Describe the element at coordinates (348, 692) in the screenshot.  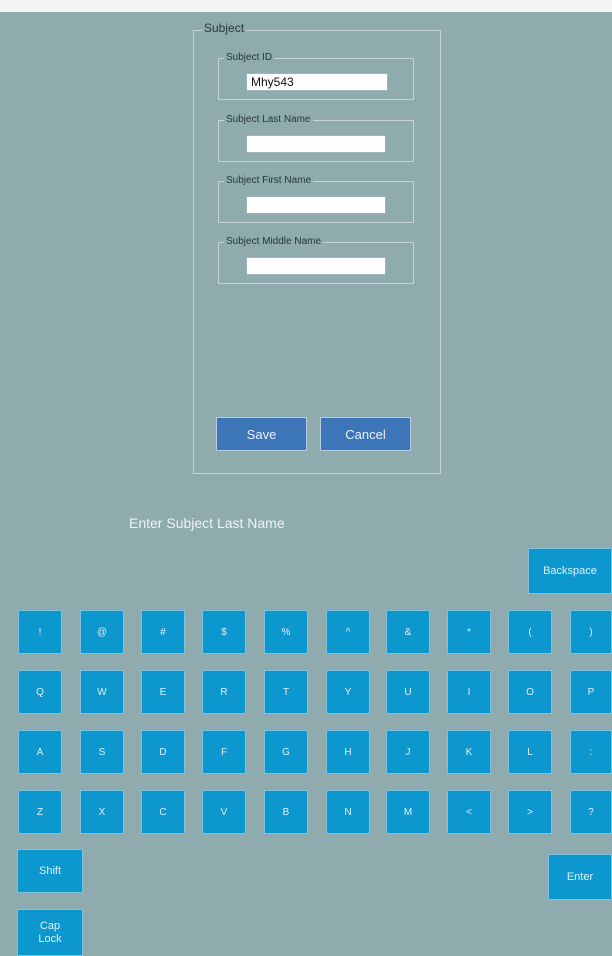
I see `key-row2-5: Y` at that location.